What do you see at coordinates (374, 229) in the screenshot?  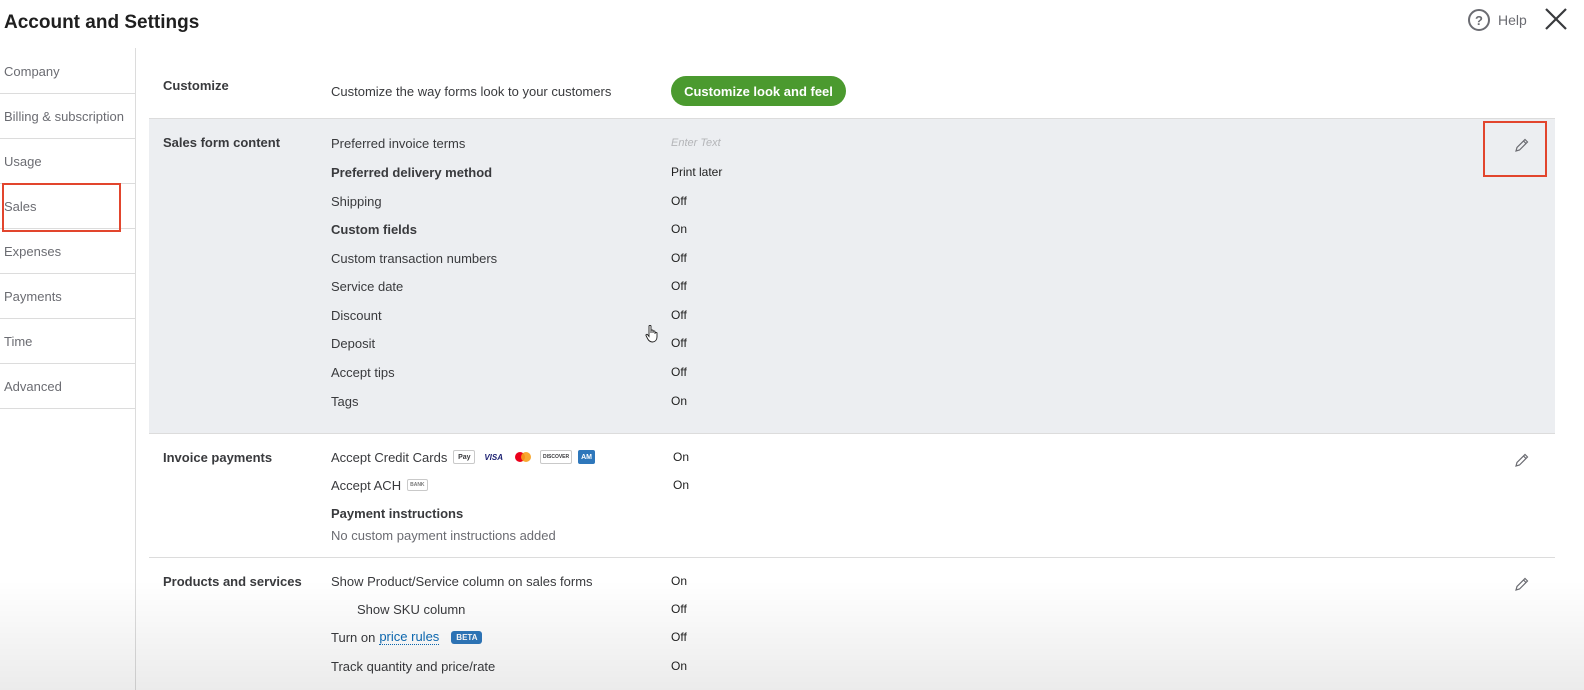 I see `setting-name: Custom fields` at bounding box center [374, 229].